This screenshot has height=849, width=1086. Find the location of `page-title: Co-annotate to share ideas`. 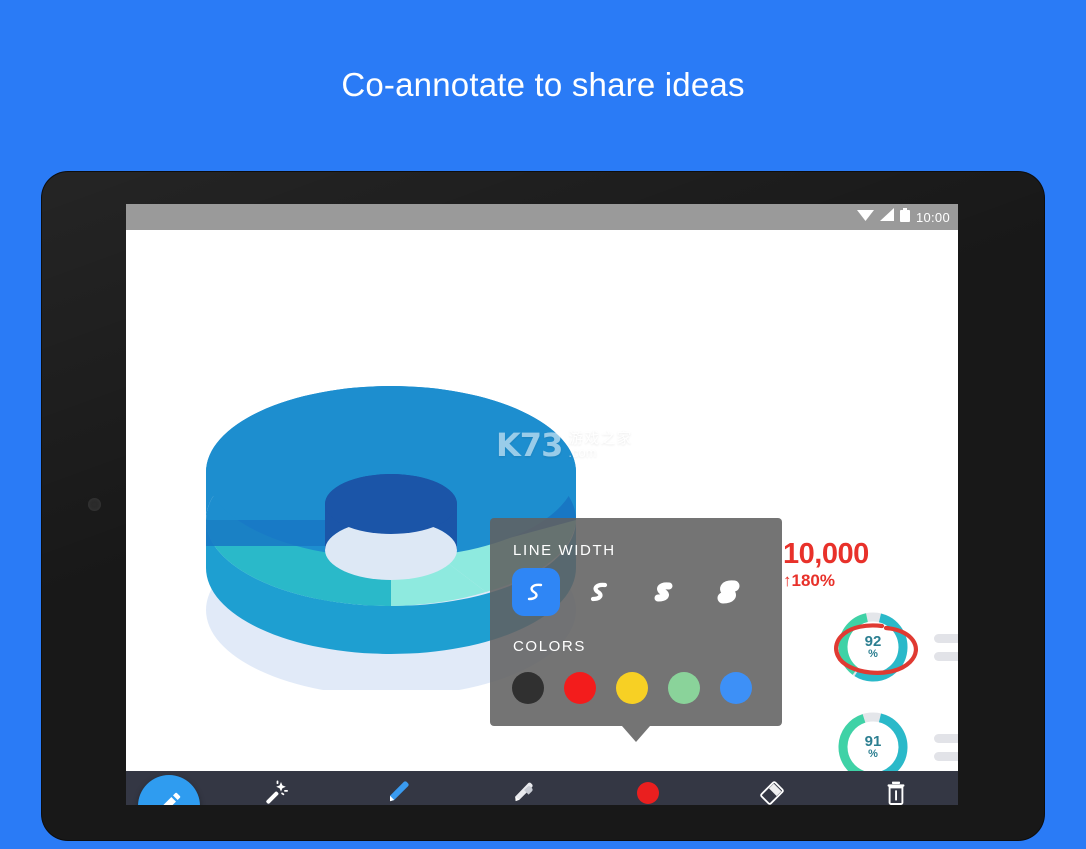

page-title: Co-annotate to share ideas is located at coordinates (543, 84).